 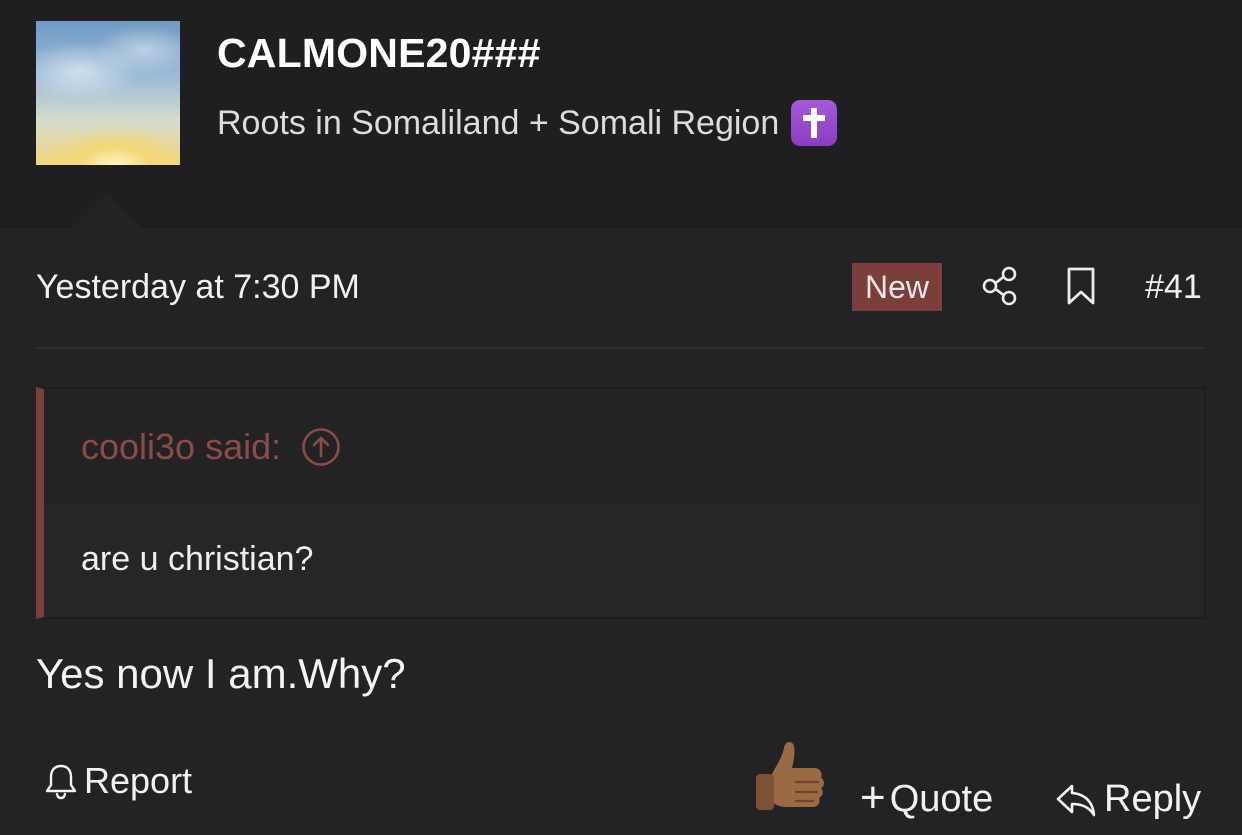 What do you see at coordinates (221, 673) in the screenshot?
I see `post-message: Yes now I am.Why?` at bounding box center [221, 673].